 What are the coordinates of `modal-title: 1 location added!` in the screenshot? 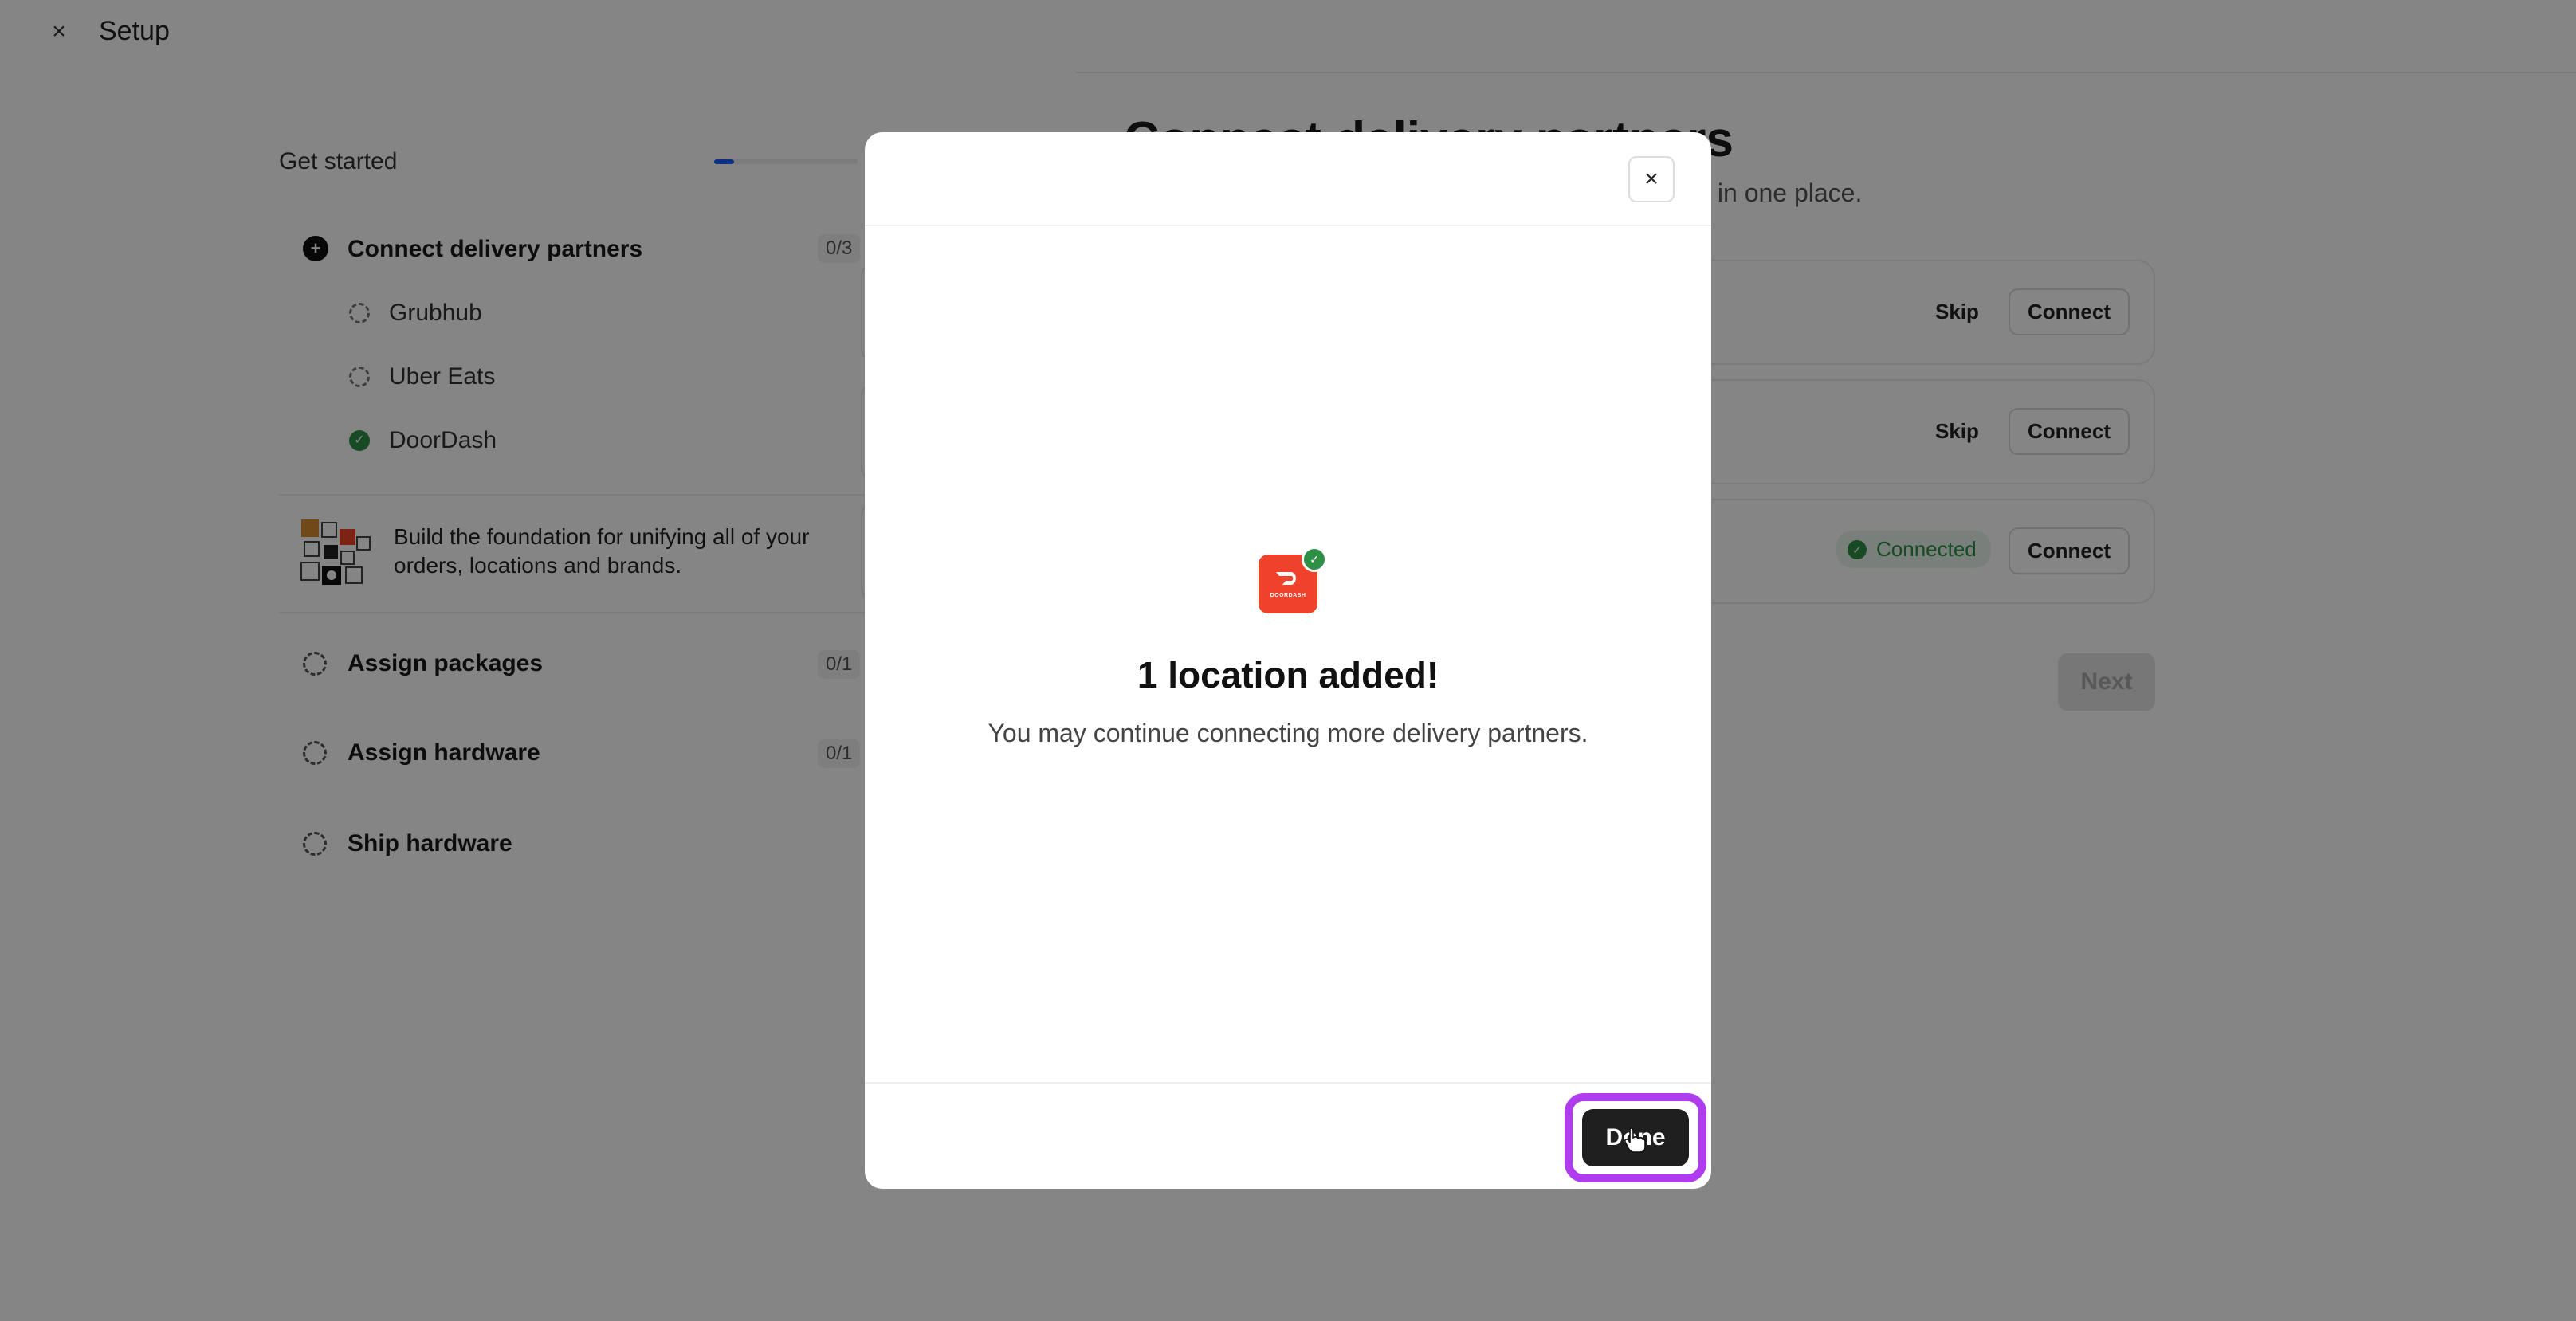 It's located at (1288, 675).